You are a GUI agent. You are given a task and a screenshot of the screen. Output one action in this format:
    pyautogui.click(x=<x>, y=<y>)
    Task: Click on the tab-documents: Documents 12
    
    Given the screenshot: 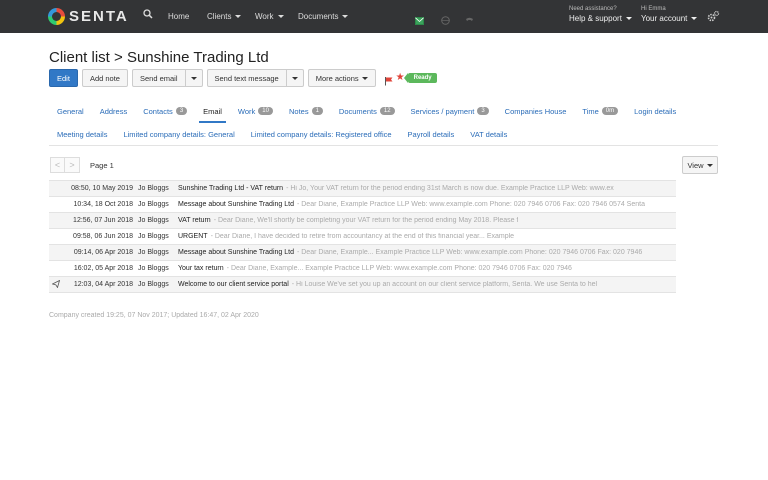 What is the action you would take?
    pyautogui.click(x=367, y=111)
    